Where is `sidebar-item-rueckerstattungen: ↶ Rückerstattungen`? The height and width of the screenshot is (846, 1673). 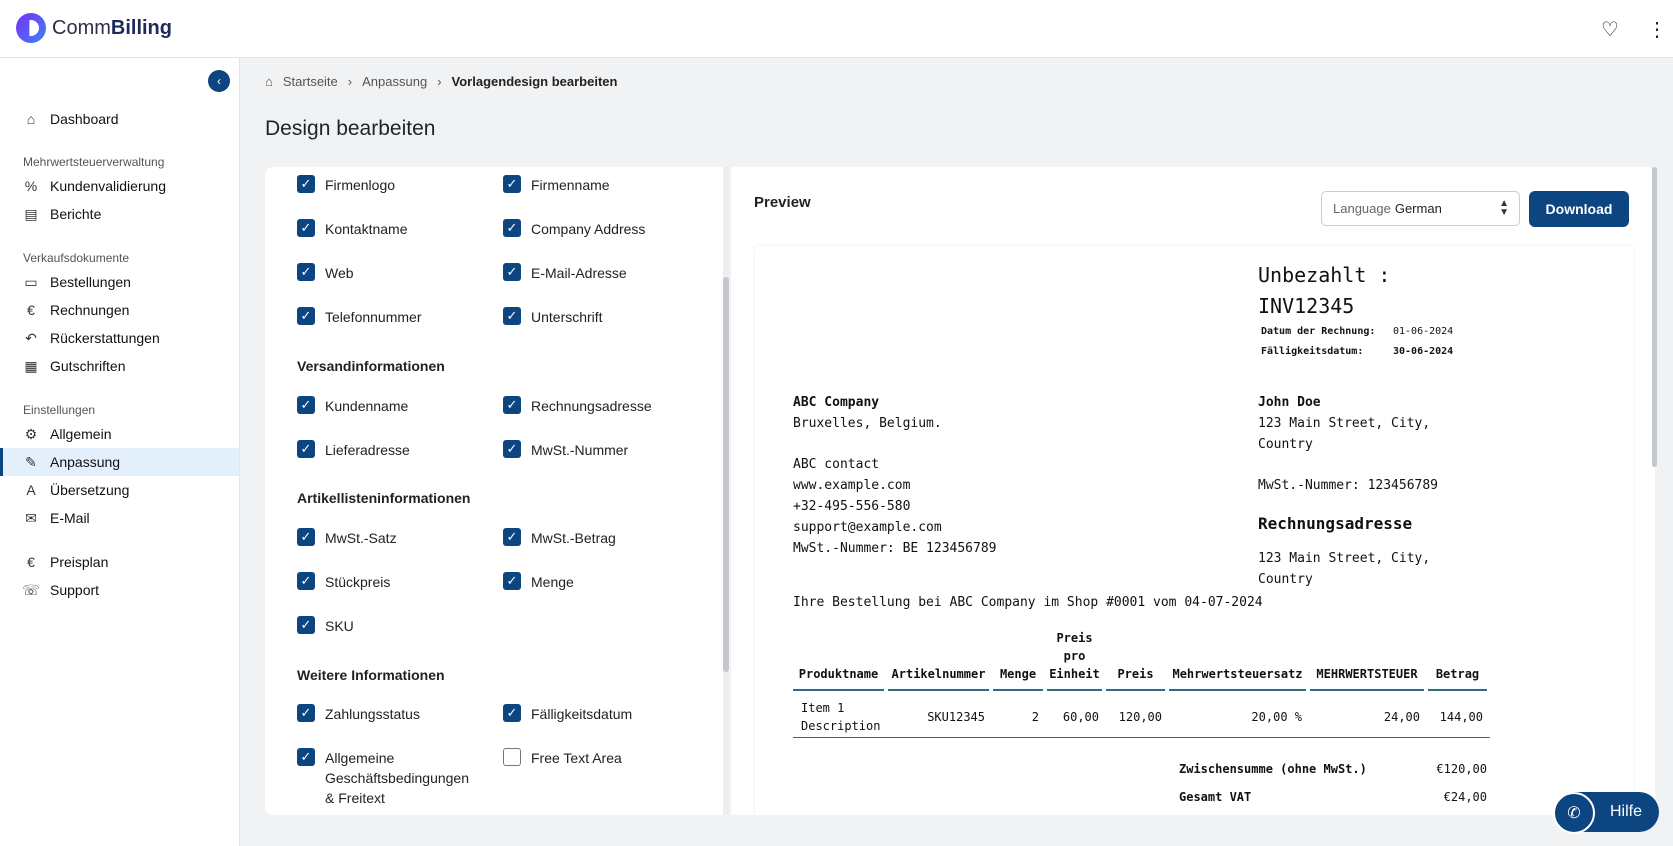
sidebar-item-rueckerstattungen: ↶ Rückerstattungen is located at coordinates (119, 338).